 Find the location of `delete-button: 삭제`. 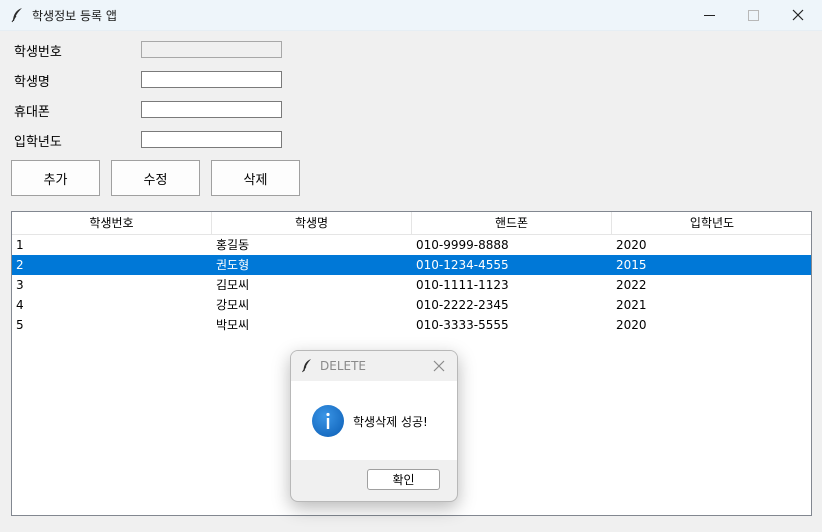

delete-button: 삭제 is located at coordinates (255, 178).